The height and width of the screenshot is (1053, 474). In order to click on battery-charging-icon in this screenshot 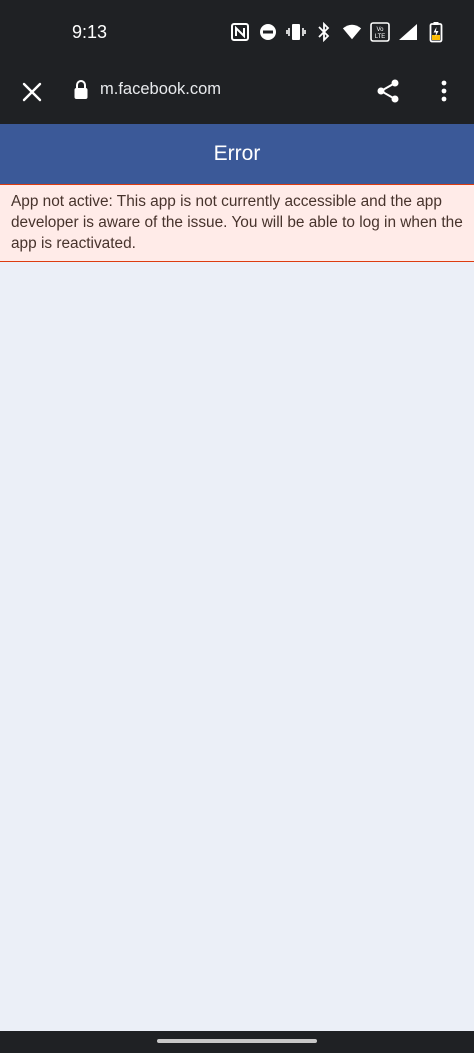, I will do `click(436, 32)`.